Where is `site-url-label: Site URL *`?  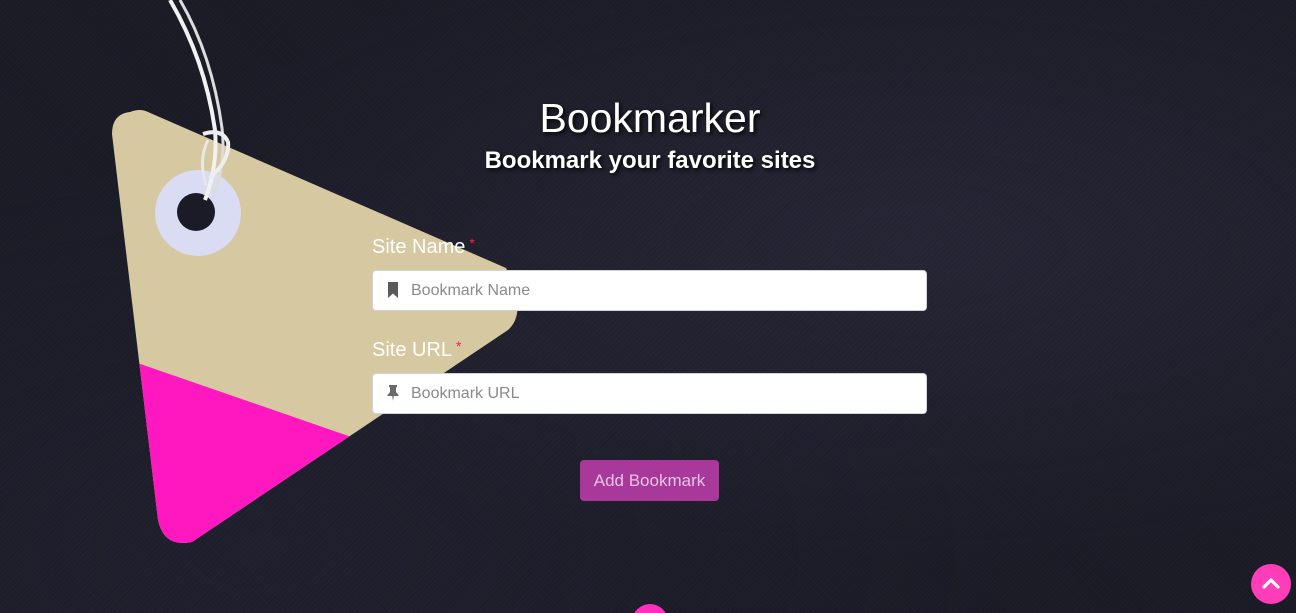
site-url-label: Site URL * is located at coordinates (649, 350).